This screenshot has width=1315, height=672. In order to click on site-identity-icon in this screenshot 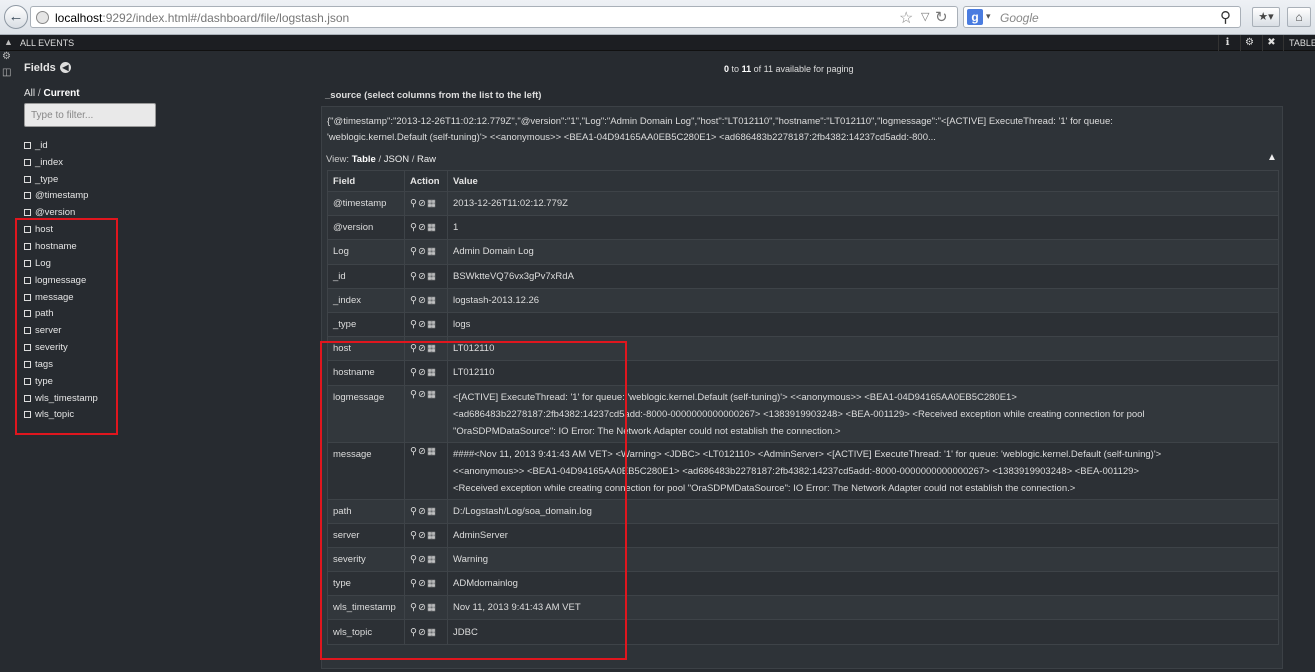, I will do `click(42, 17)`.